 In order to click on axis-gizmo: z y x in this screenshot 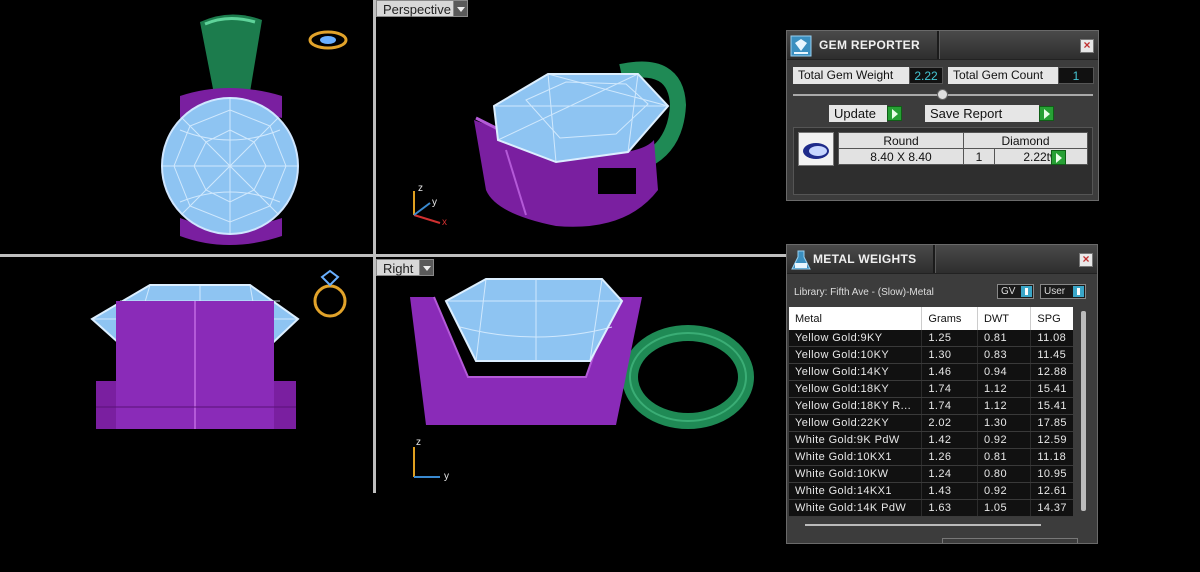, I will do `click(430, 205)`.